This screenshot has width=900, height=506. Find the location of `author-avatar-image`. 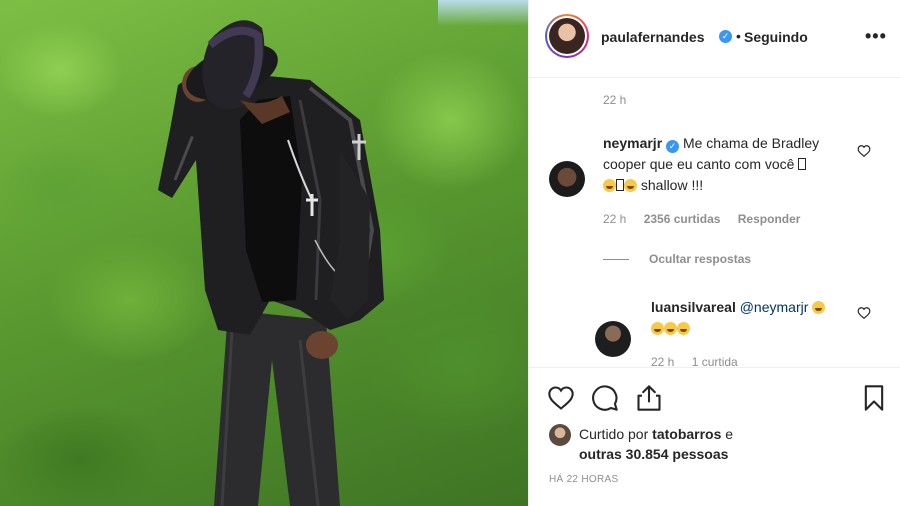

author-avatar-image is located at coordinates (567, 36).